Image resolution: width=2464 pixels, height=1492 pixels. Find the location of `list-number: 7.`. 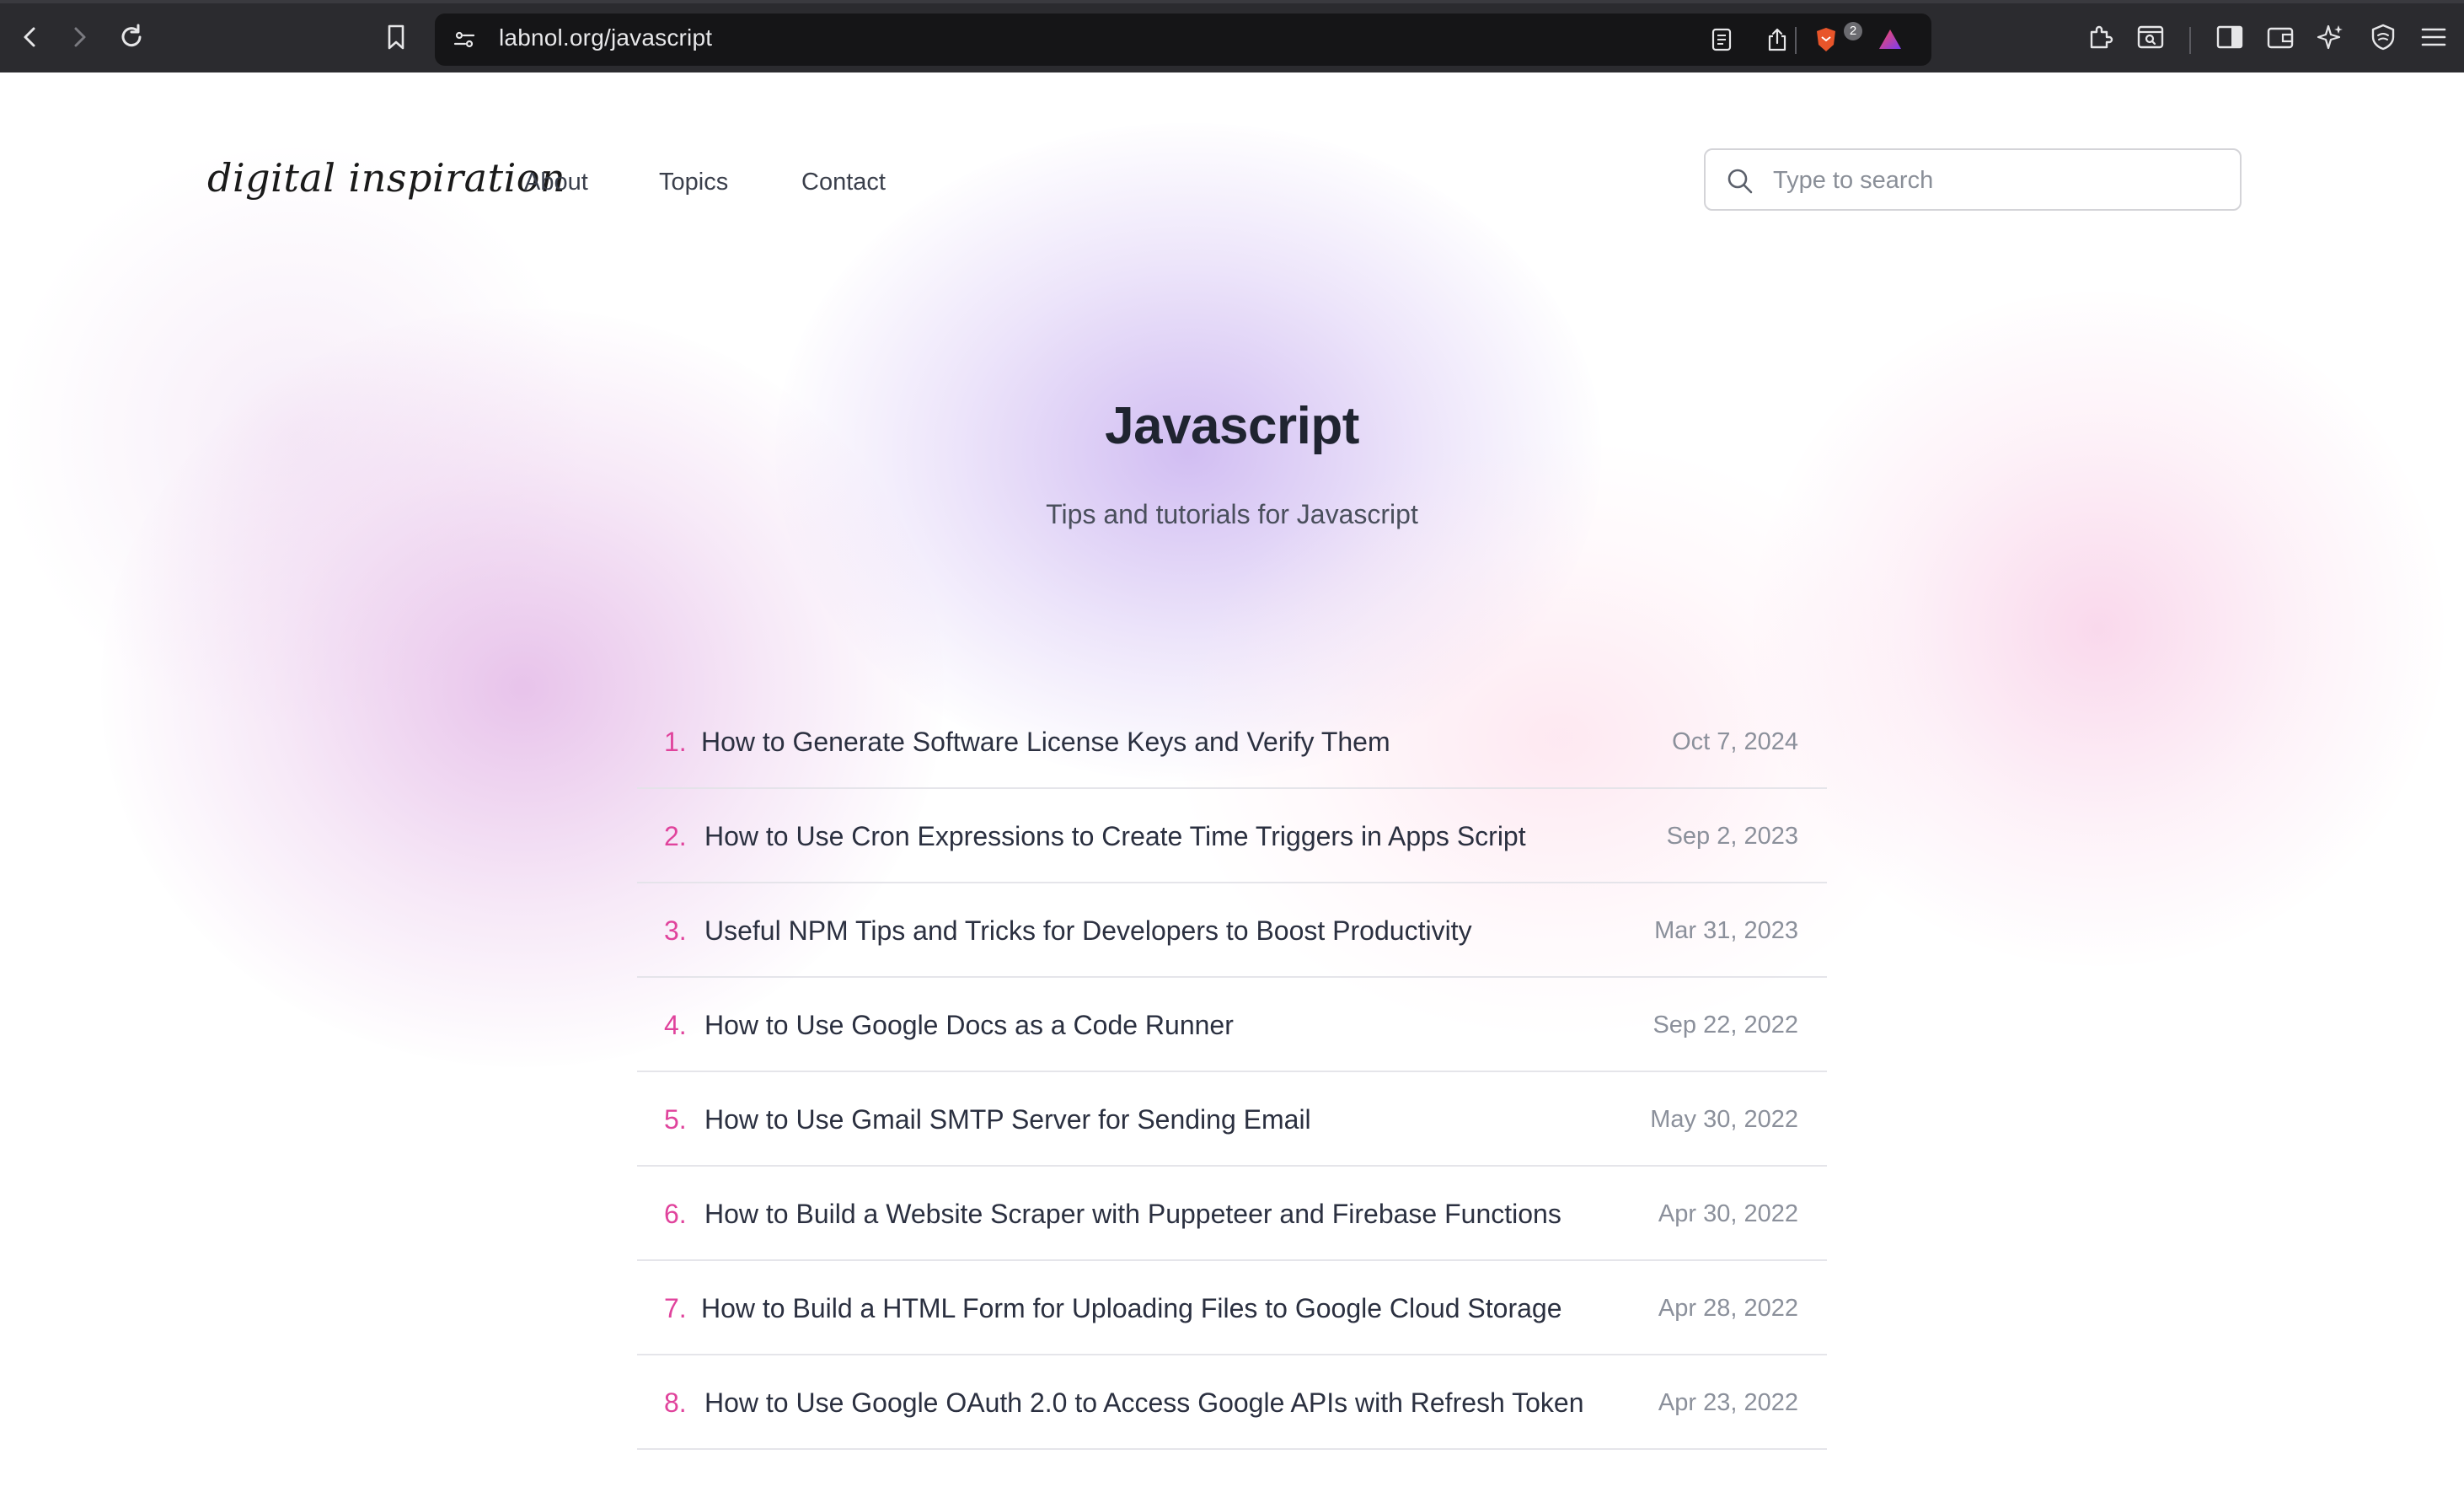

list-number: 7. is located at coordinates (675, 1308).